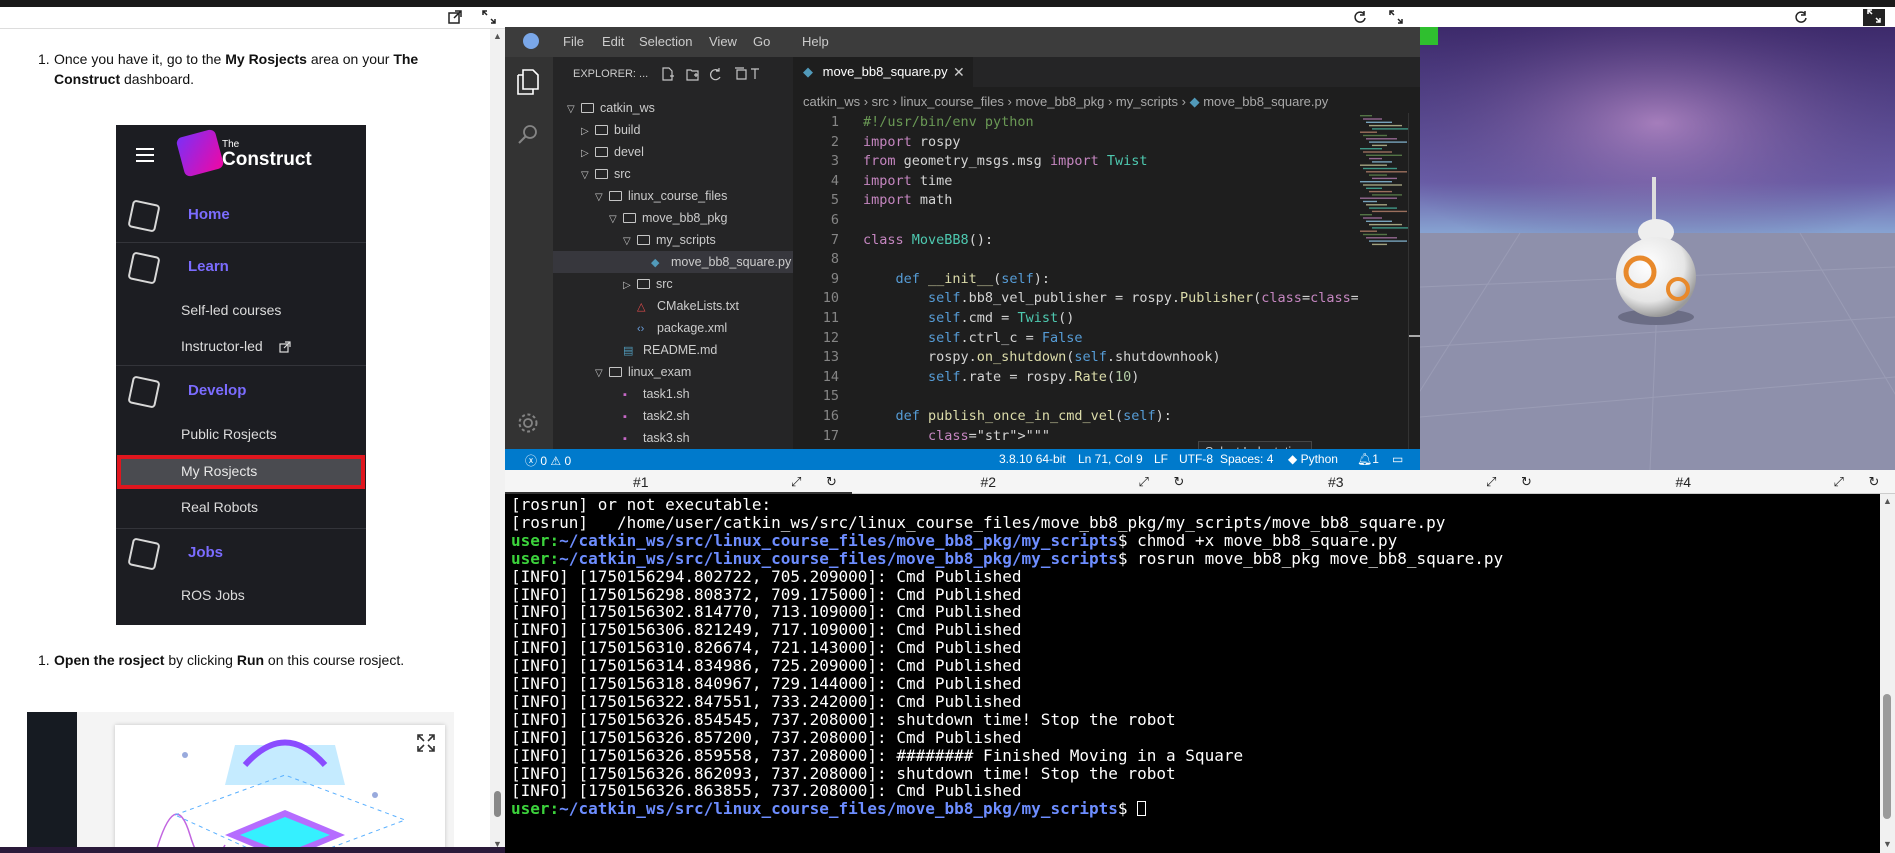 The width and height of the screenshot is (1895, 853). I want to click on explorer-icon, so click(528, 82).